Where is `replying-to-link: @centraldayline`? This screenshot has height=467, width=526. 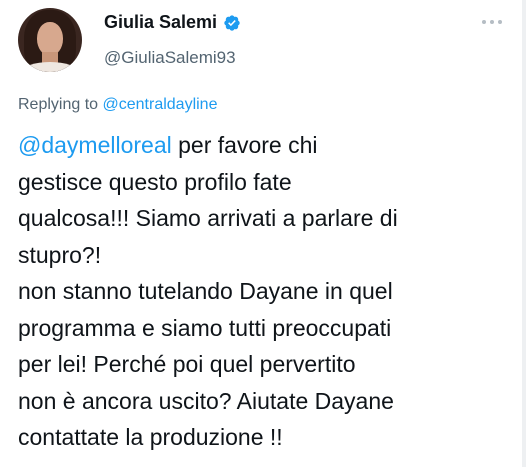 replying-to-link: @centraldayline is located at coordinates (160, 104).